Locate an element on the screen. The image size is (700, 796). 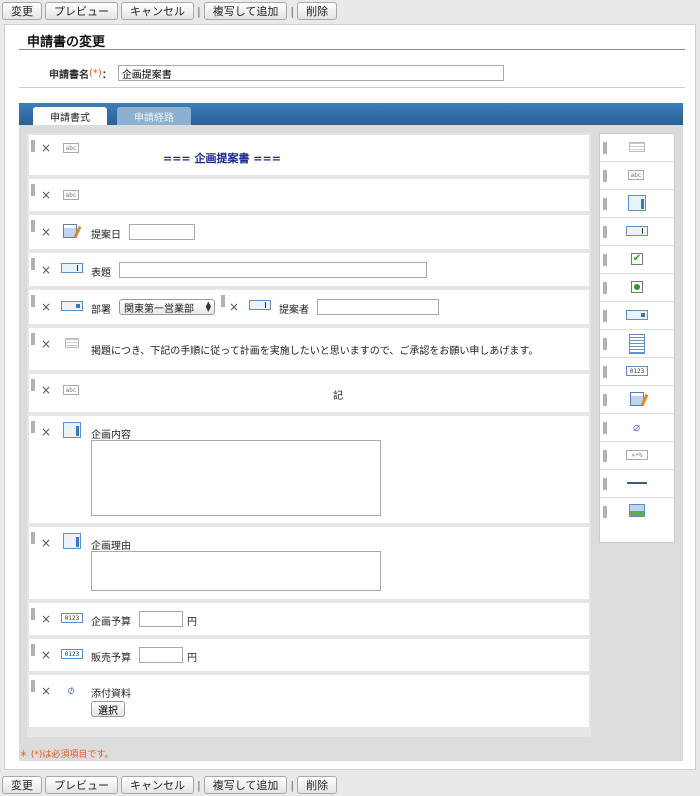
sales-input is located at coordinates (161, 655).